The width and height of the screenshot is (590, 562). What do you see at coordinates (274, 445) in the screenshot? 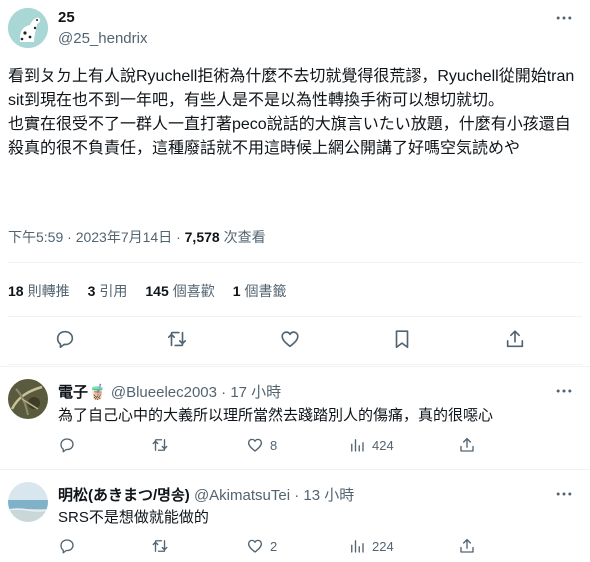
I see `like-count: 8` at bounding box center [274, 445].